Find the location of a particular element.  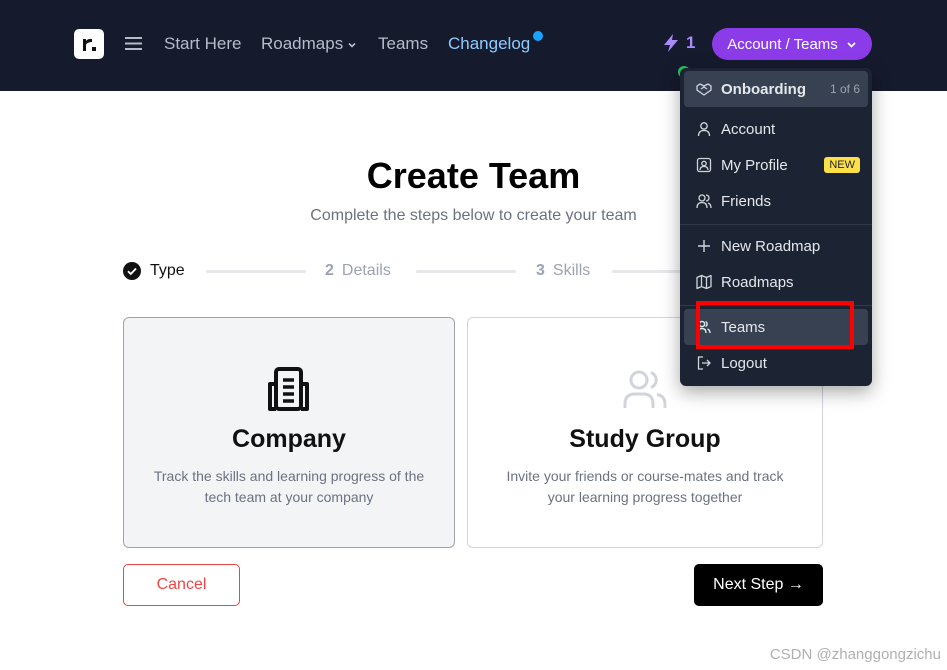

account-teams-button: Account / Teams is located at coordinates (792, 44).